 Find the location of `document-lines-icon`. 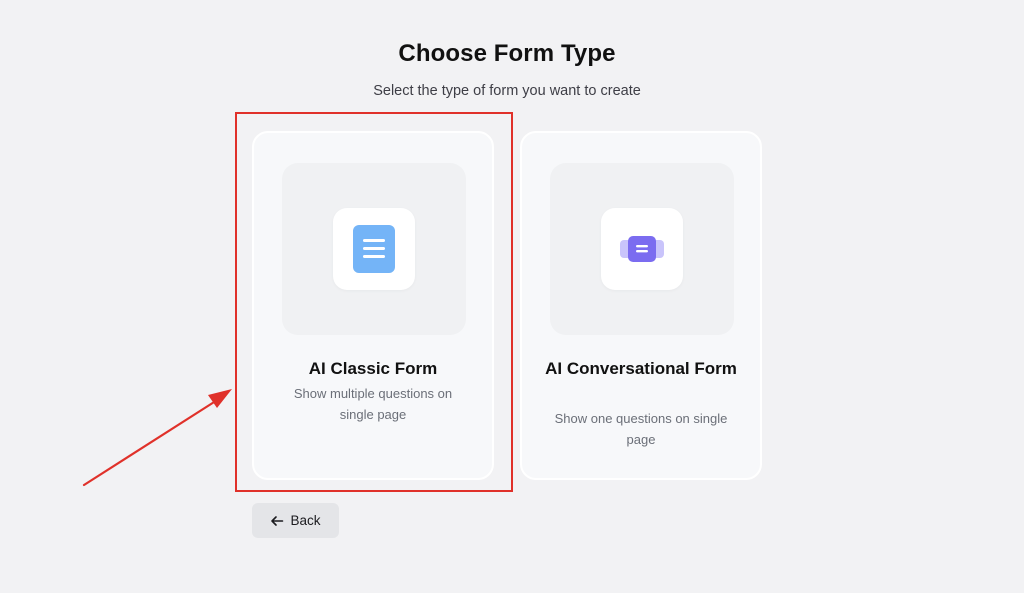

document-lines-icon is located at coordinates (374, 249).